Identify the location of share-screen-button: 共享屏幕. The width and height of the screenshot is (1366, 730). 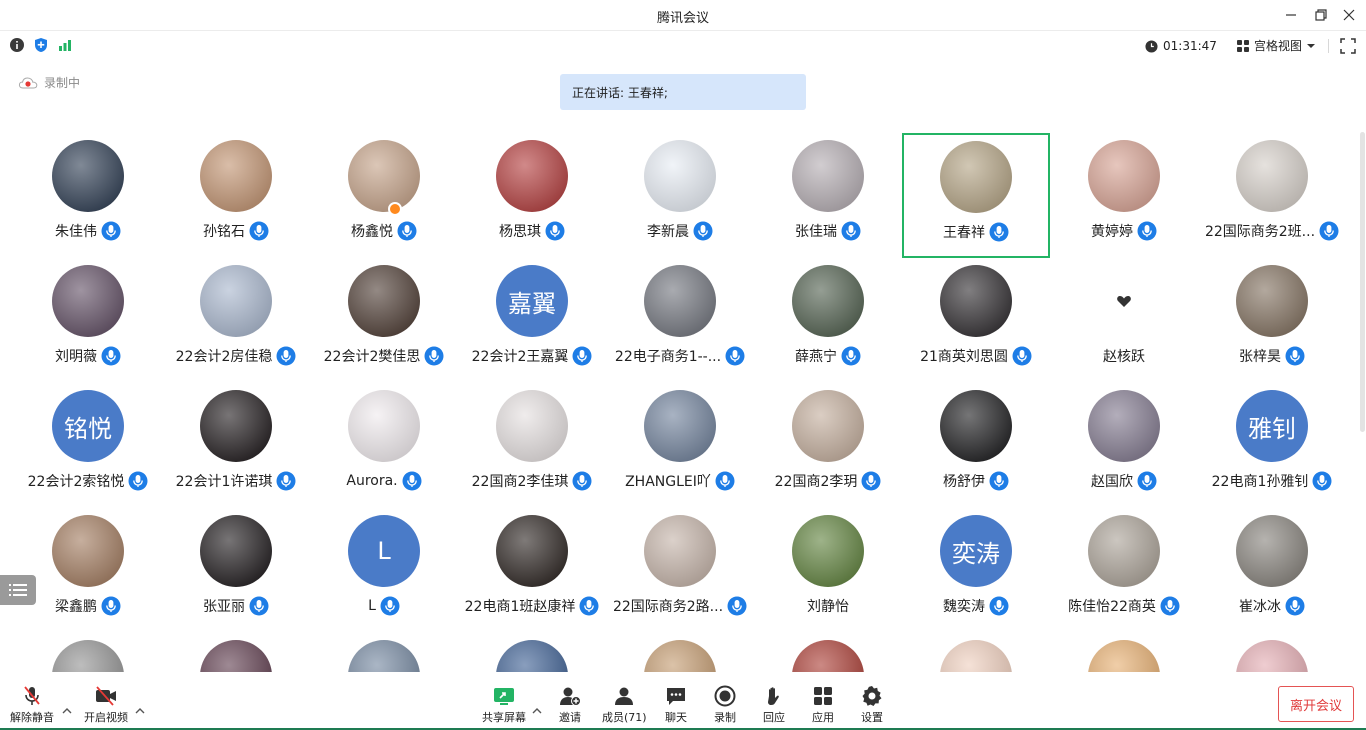
(504, 704).